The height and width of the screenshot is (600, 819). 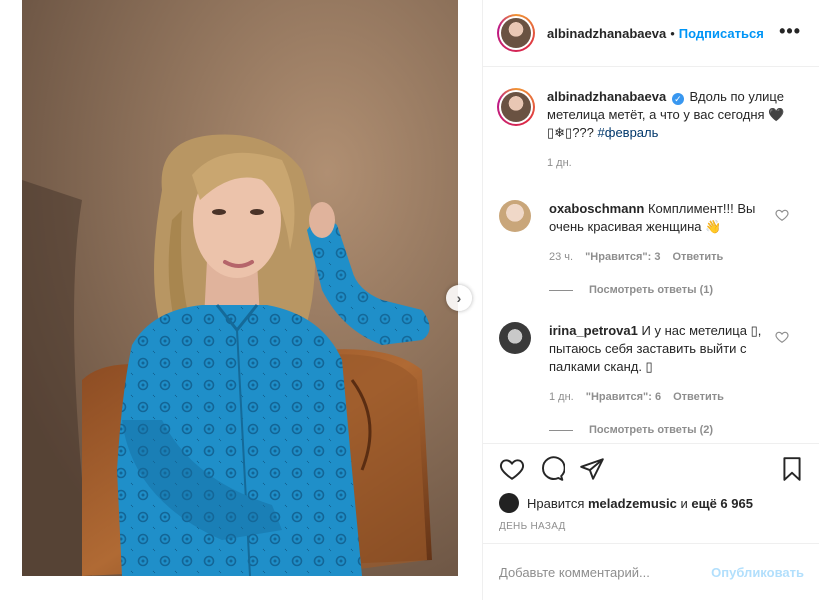 I want to click on hashtag-link: #февраль, so click(x=628, y=132).